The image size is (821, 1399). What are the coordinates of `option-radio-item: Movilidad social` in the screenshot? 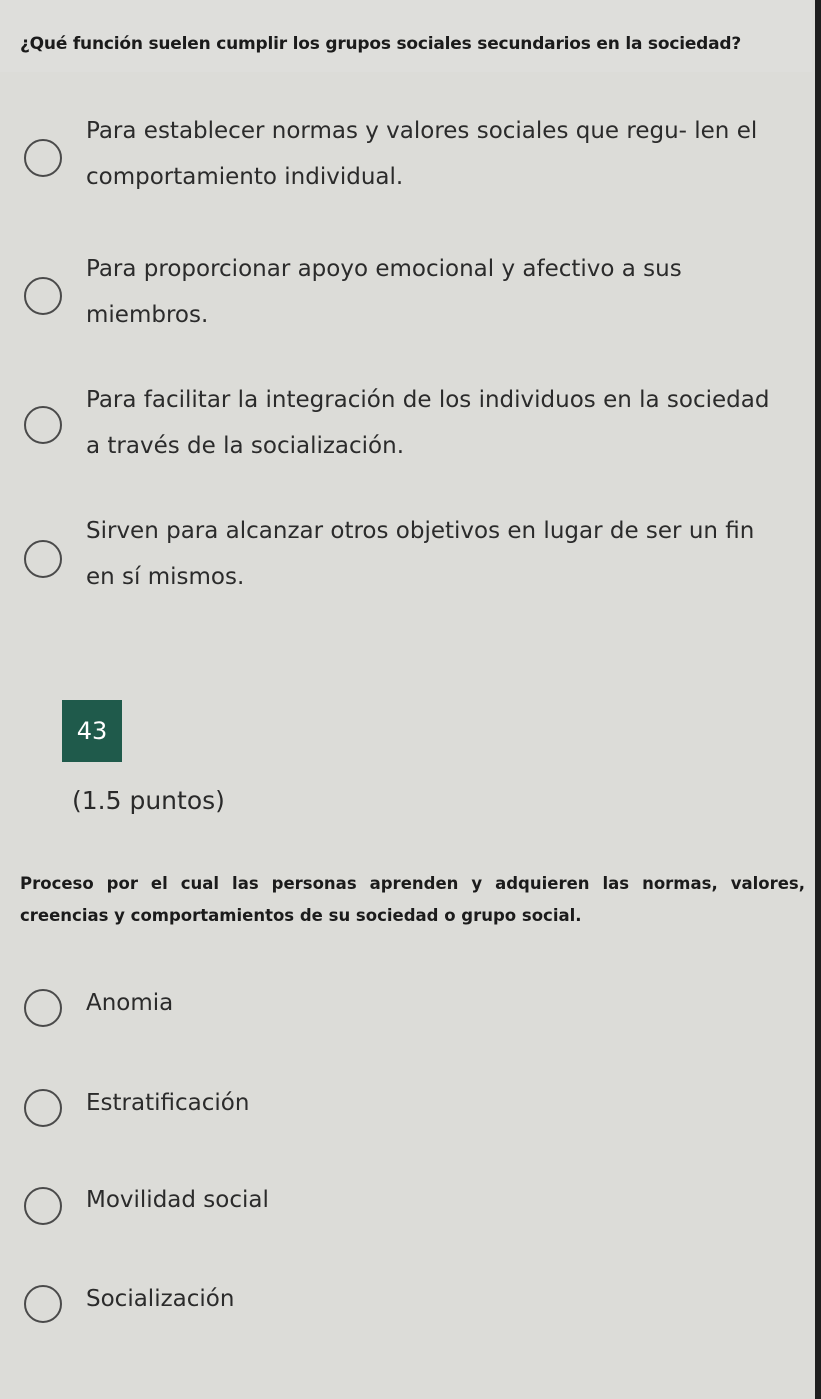 It's located at (406, 1202).